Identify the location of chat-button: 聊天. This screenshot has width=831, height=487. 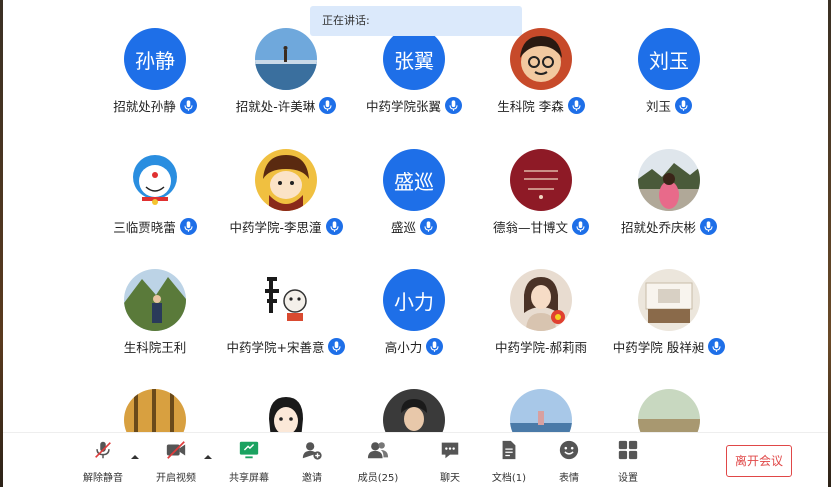
(450, 461).